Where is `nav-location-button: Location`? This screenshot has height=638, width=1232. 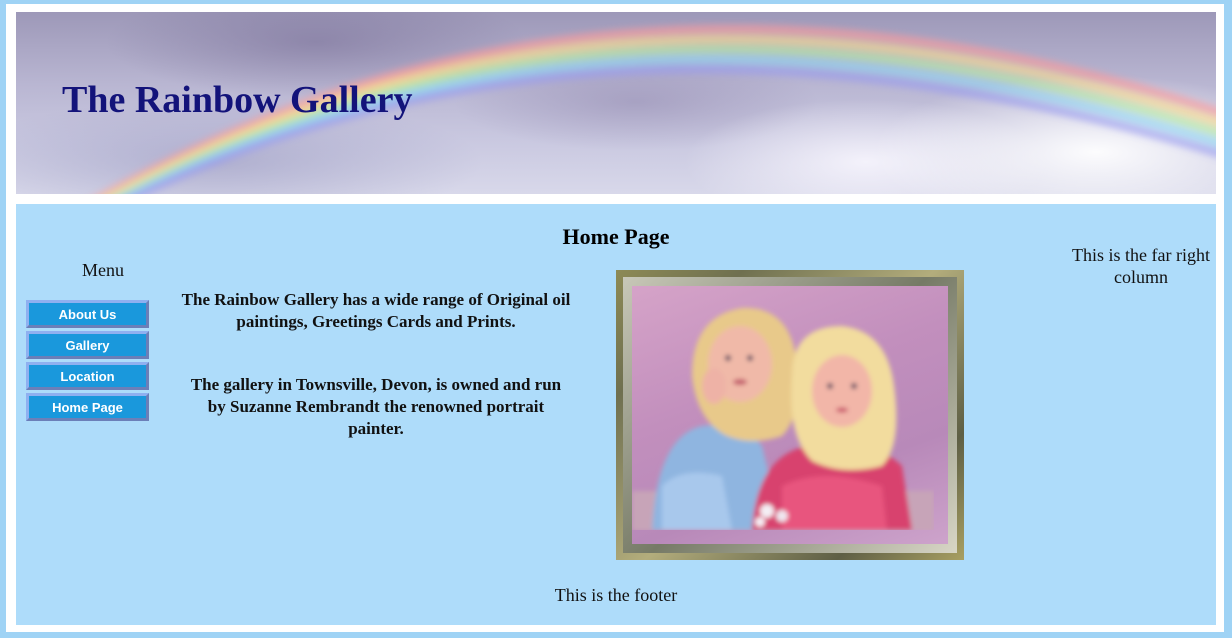 nav-location-button: Location is located at coordinates (87, 376).